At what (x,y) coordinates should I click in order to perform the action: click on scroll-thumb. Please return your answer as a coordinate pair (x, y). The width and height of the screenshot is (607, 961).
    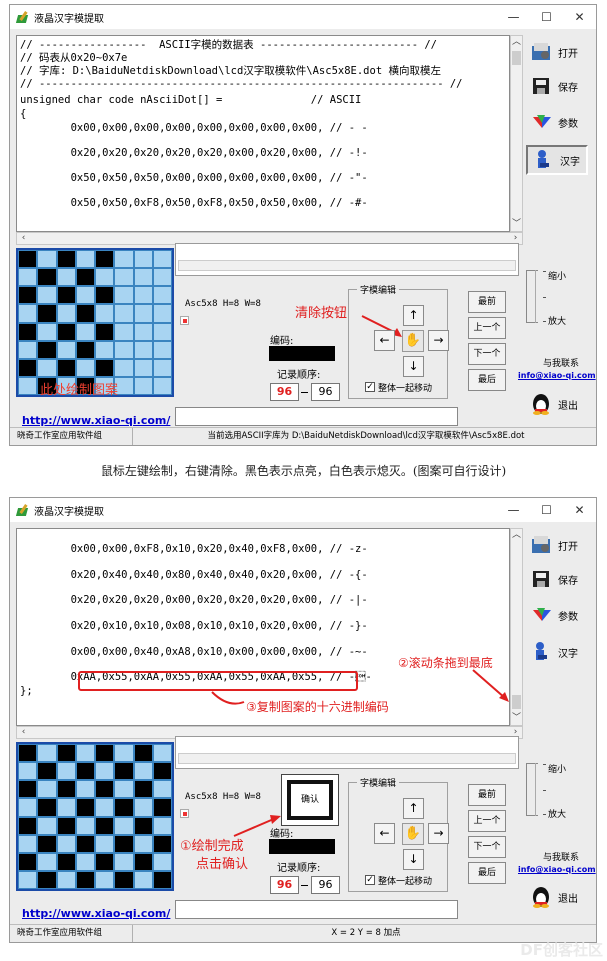
    Looking at the image, I should click on (516, 58).